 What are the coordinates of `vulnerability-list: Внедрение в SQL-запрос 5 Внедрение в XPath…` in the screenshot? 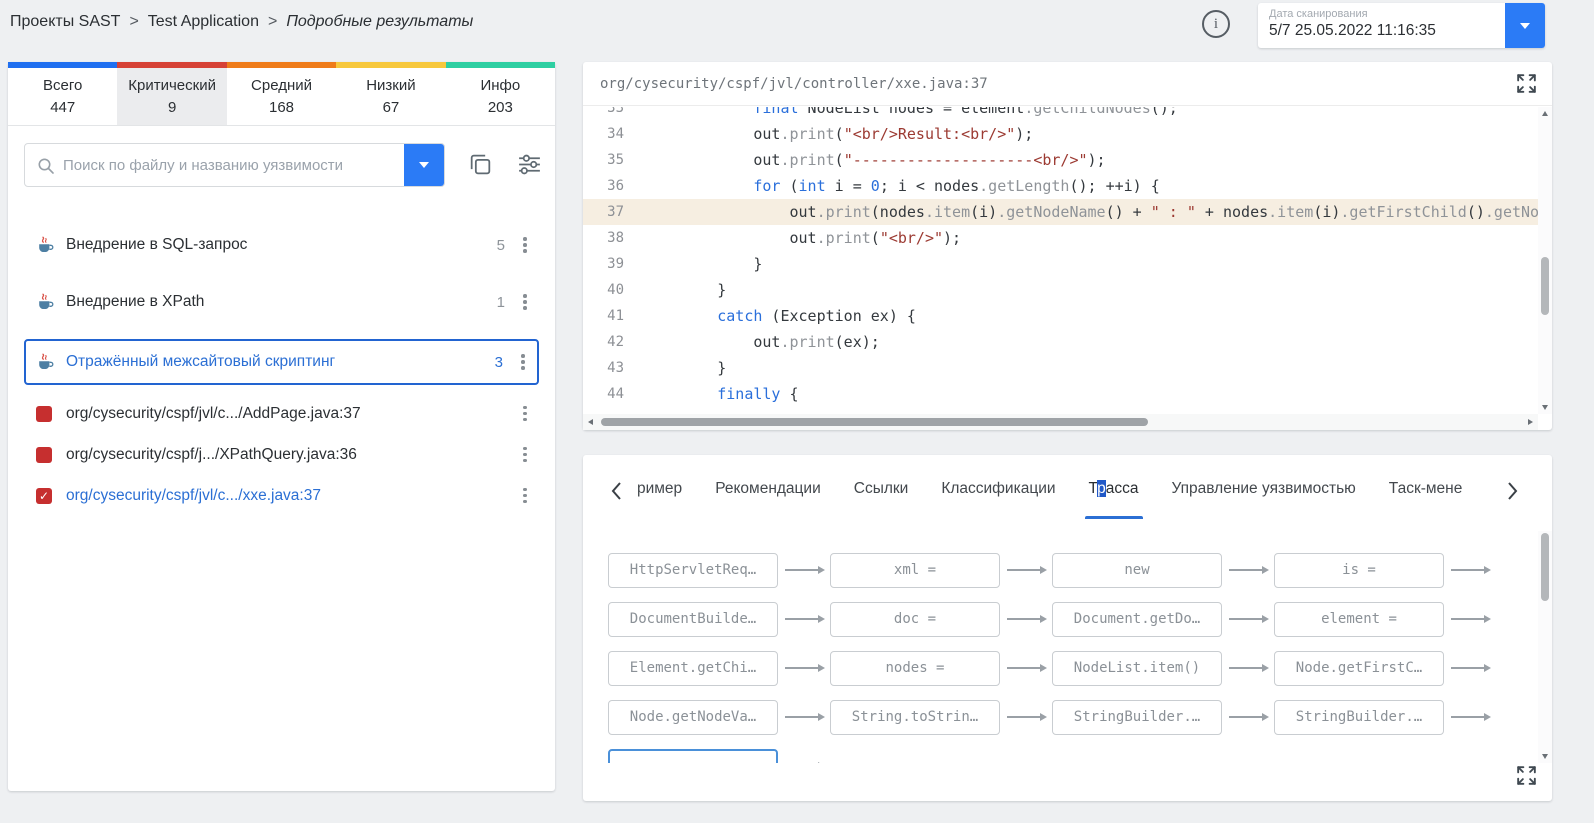 It's located at (281, 370).